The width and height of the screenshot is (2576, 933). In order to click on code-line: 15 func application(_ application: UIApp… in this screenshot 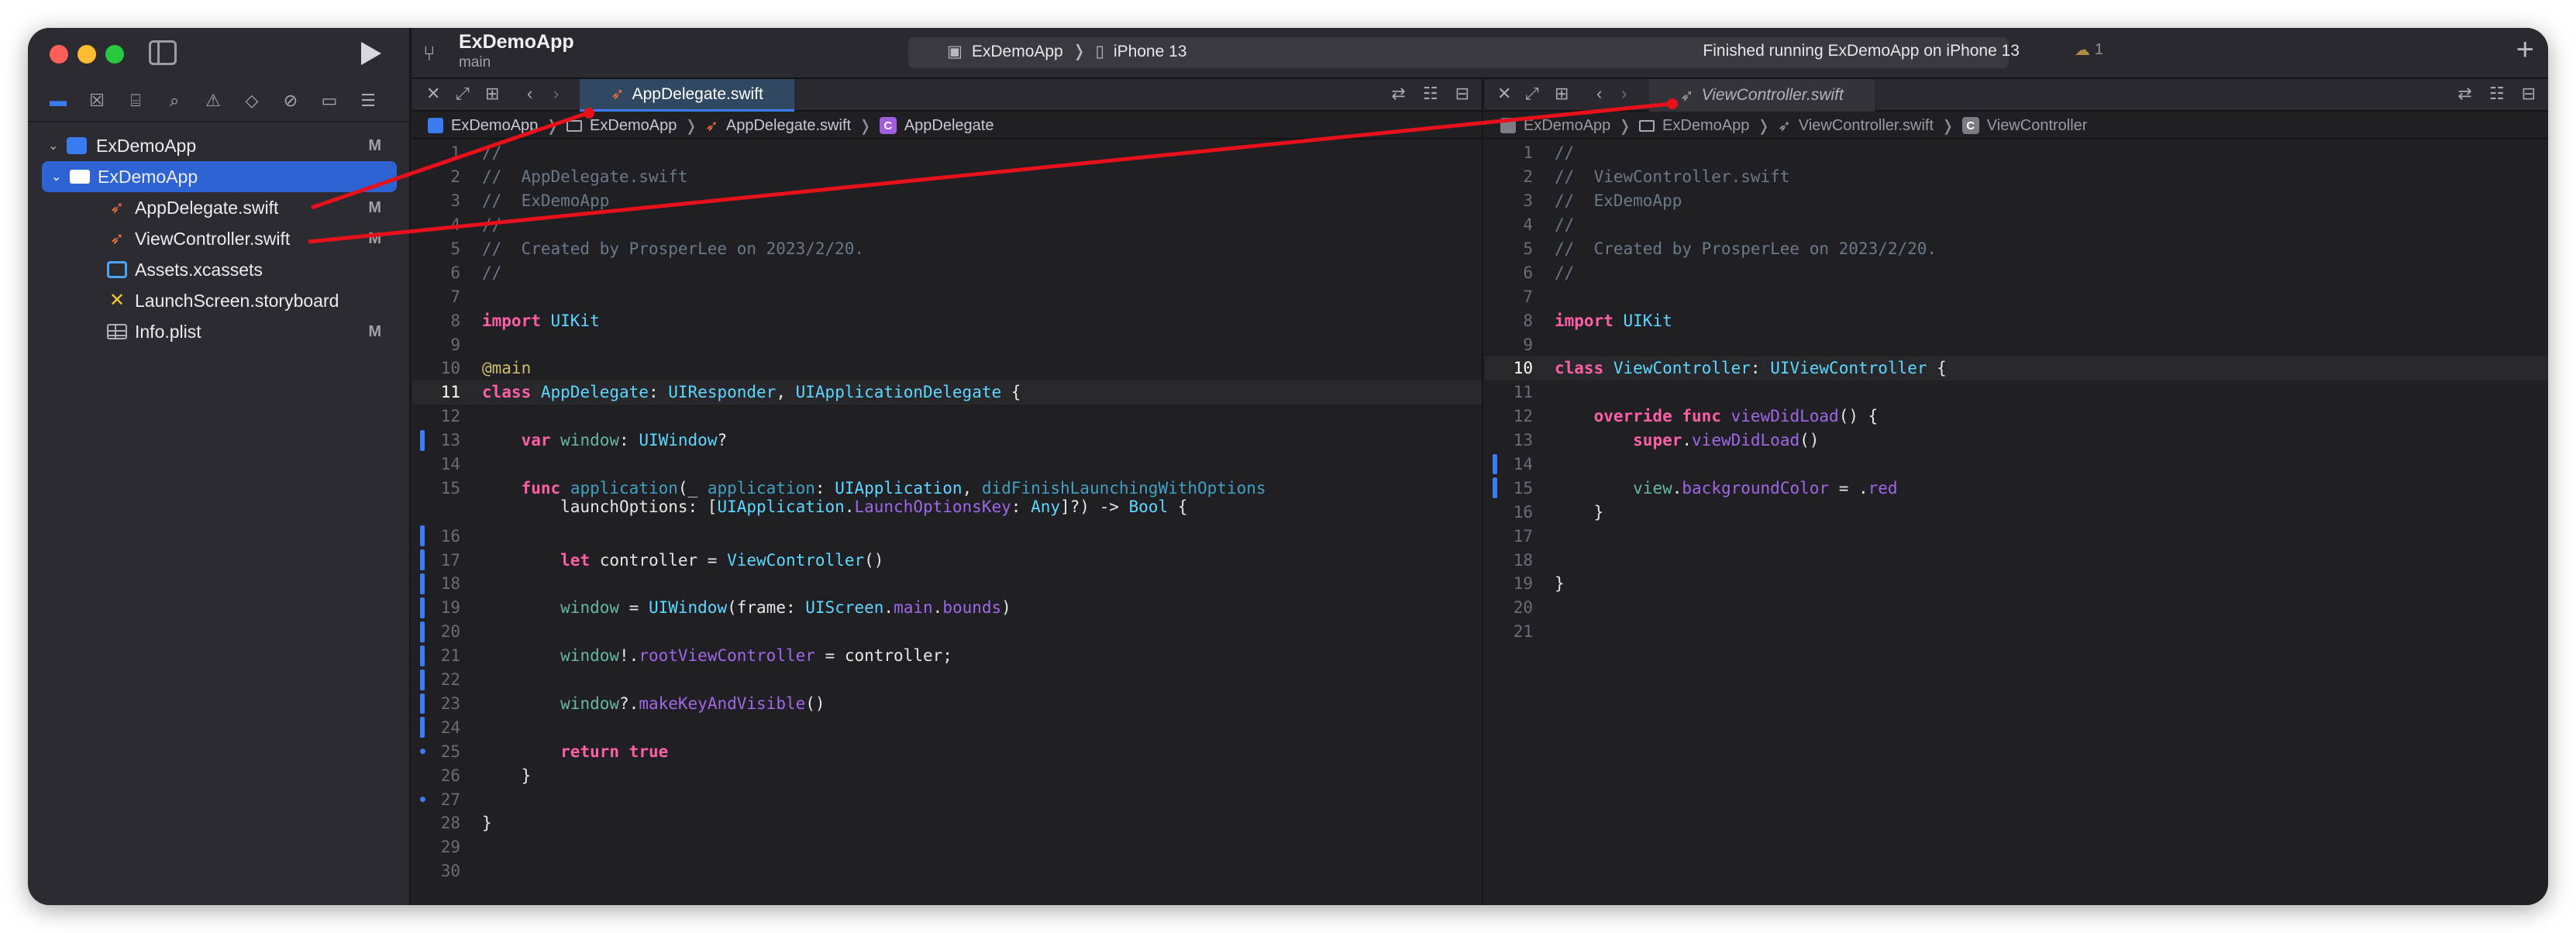, I will do `click(947, 500)`.